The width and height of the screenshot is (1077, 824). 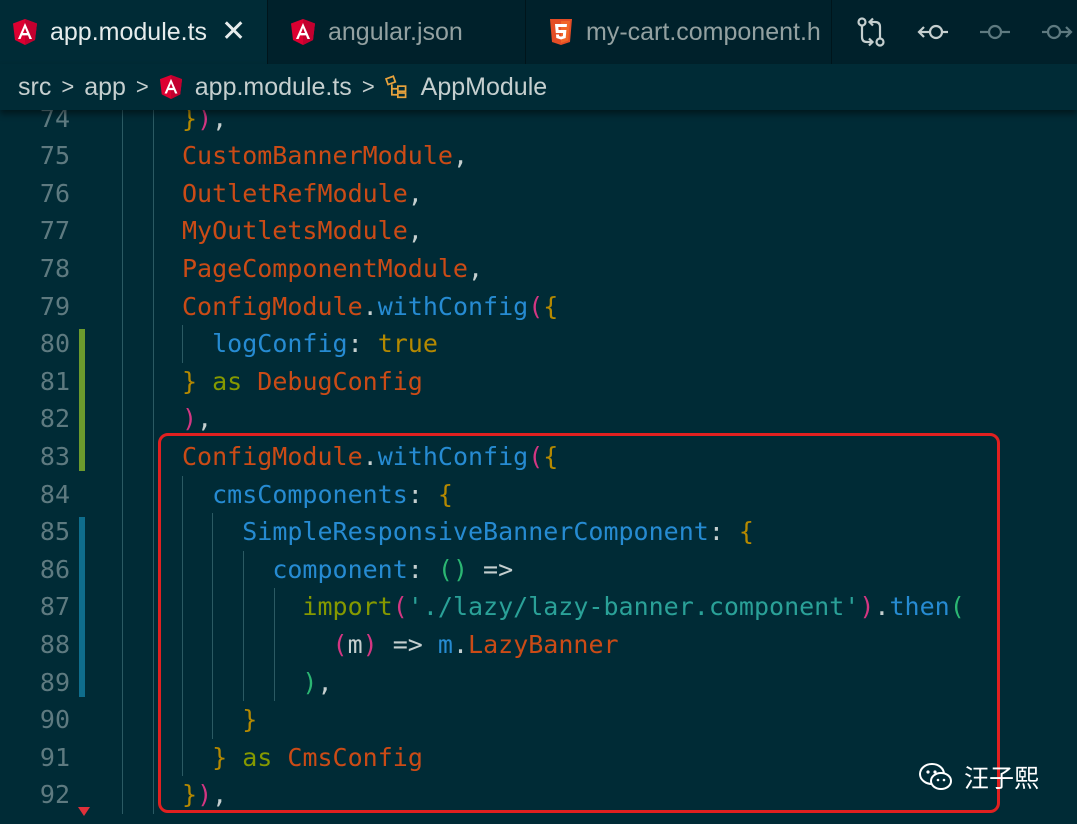 I want to click on code-text: ConfigModule.withConfig({, so click(x=370, y=307).